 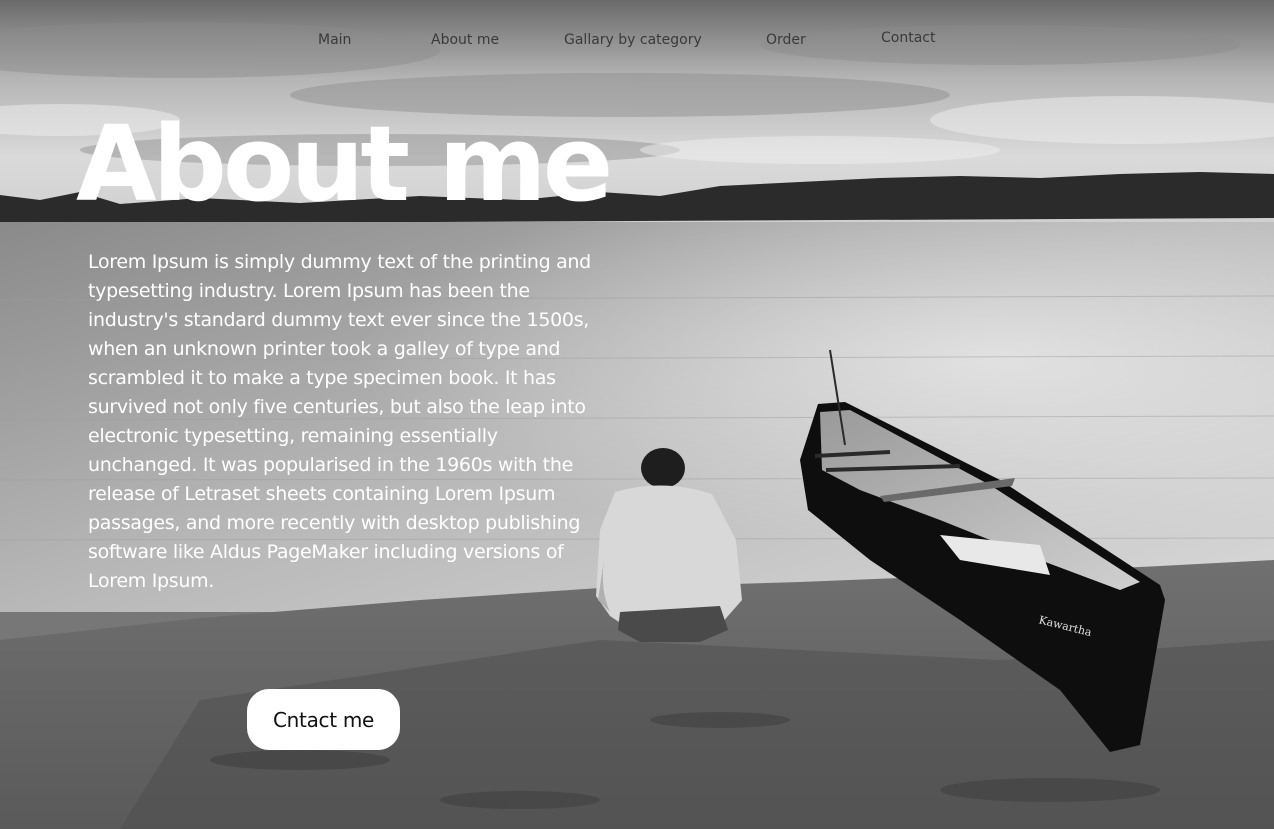 What do you see at coordinates (465, 40) in the screenshot?
I see `nav-item-about-me: About me` at bounding box center [465, 40].